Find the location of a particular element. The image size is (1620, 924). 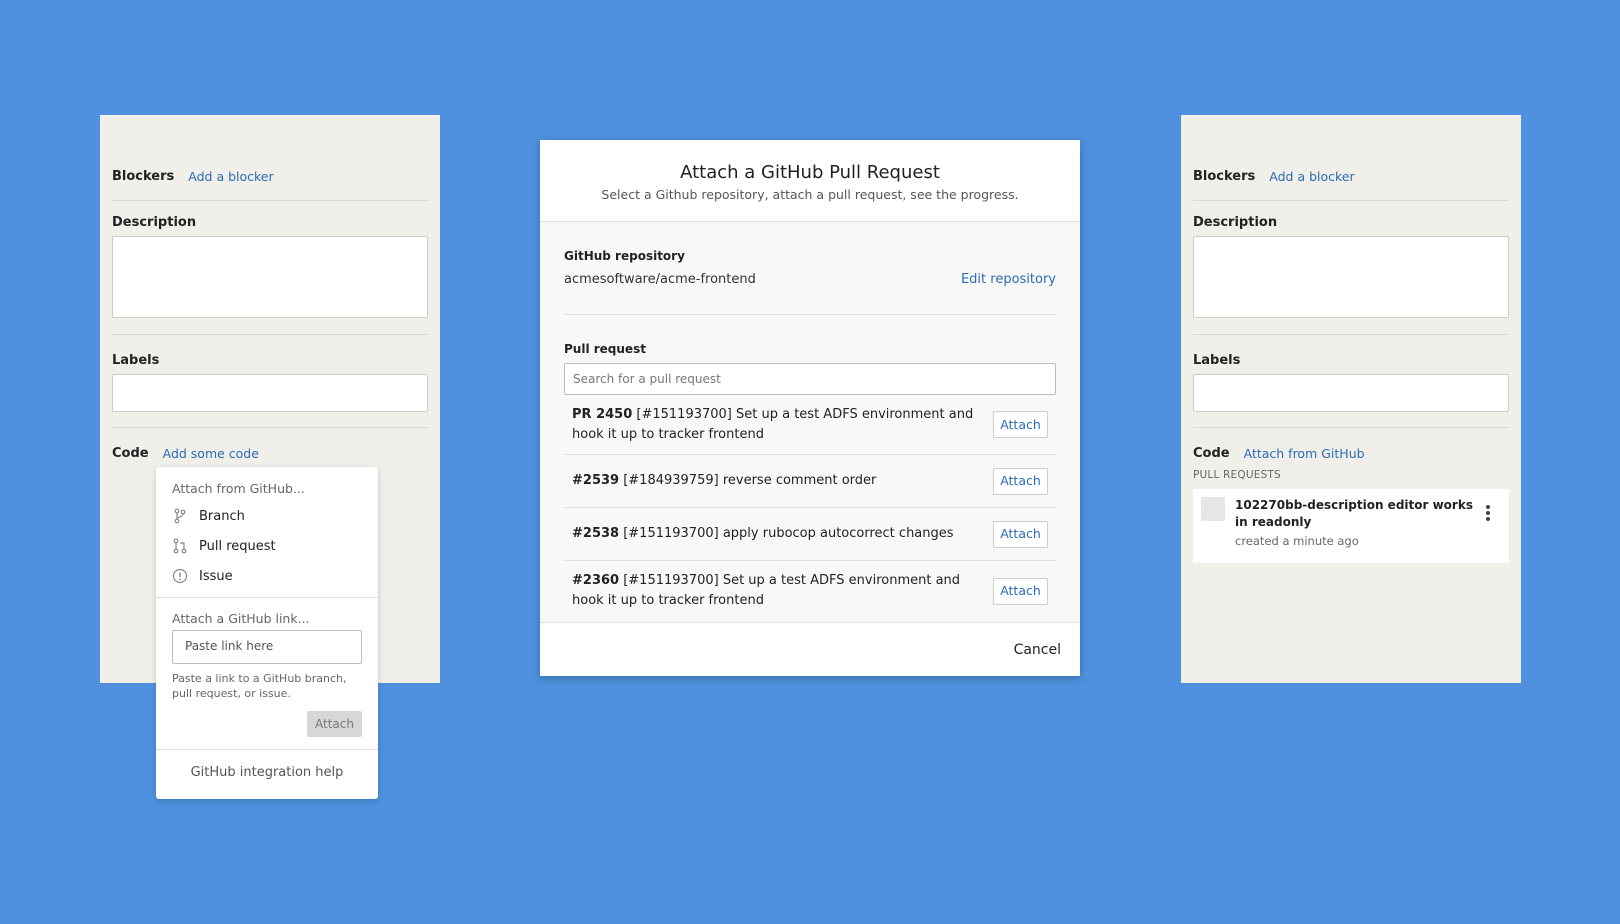

popover-item-branch: Branch is located at coordinates (267, 516).